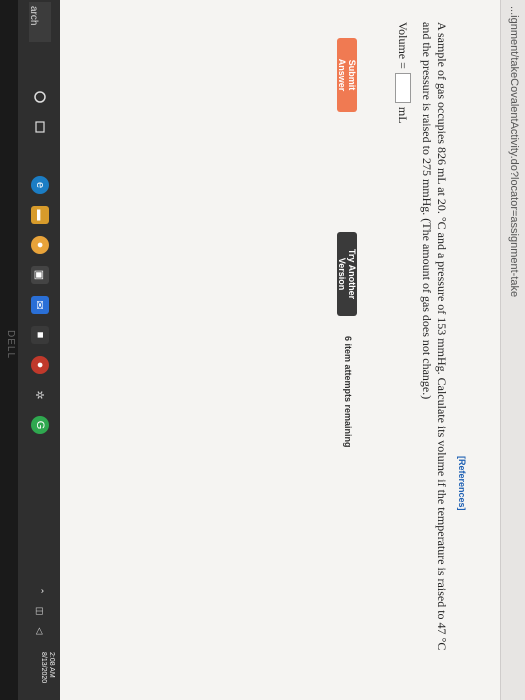 The height and width of the screenshot is (700, 525). What do you see at coordinates (40, 127) in the screenshot?
I see `task-view-icon` at bounding box center [40, 127].